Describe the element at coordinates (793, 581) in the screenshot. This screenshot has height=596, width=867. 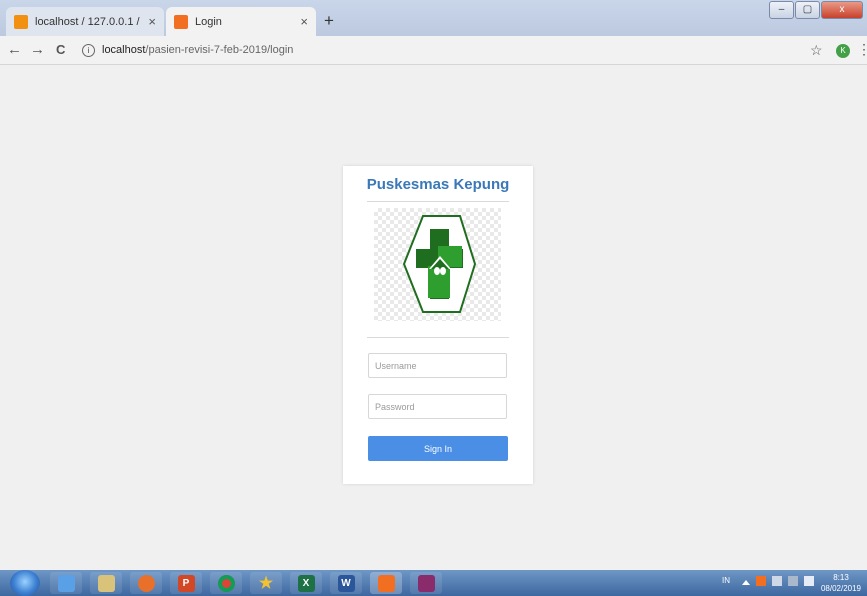
I see `signal-icon` at that location.